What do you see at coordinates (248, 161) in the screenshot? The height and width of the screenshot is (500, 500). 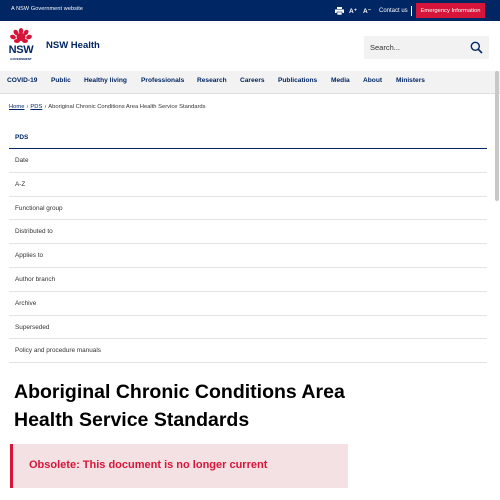 I see `pds-menu-item-date: Date` at bounding box center [248, 161].